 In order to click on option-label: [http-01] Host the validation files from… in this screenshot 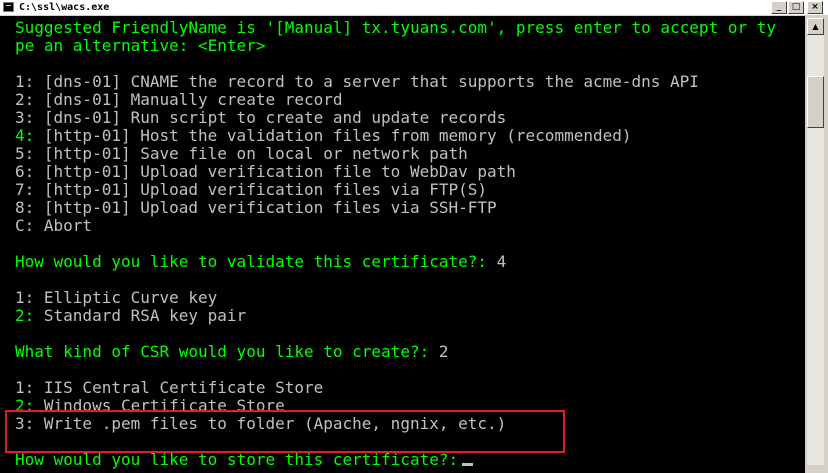, I will do `click(333, 135)`.